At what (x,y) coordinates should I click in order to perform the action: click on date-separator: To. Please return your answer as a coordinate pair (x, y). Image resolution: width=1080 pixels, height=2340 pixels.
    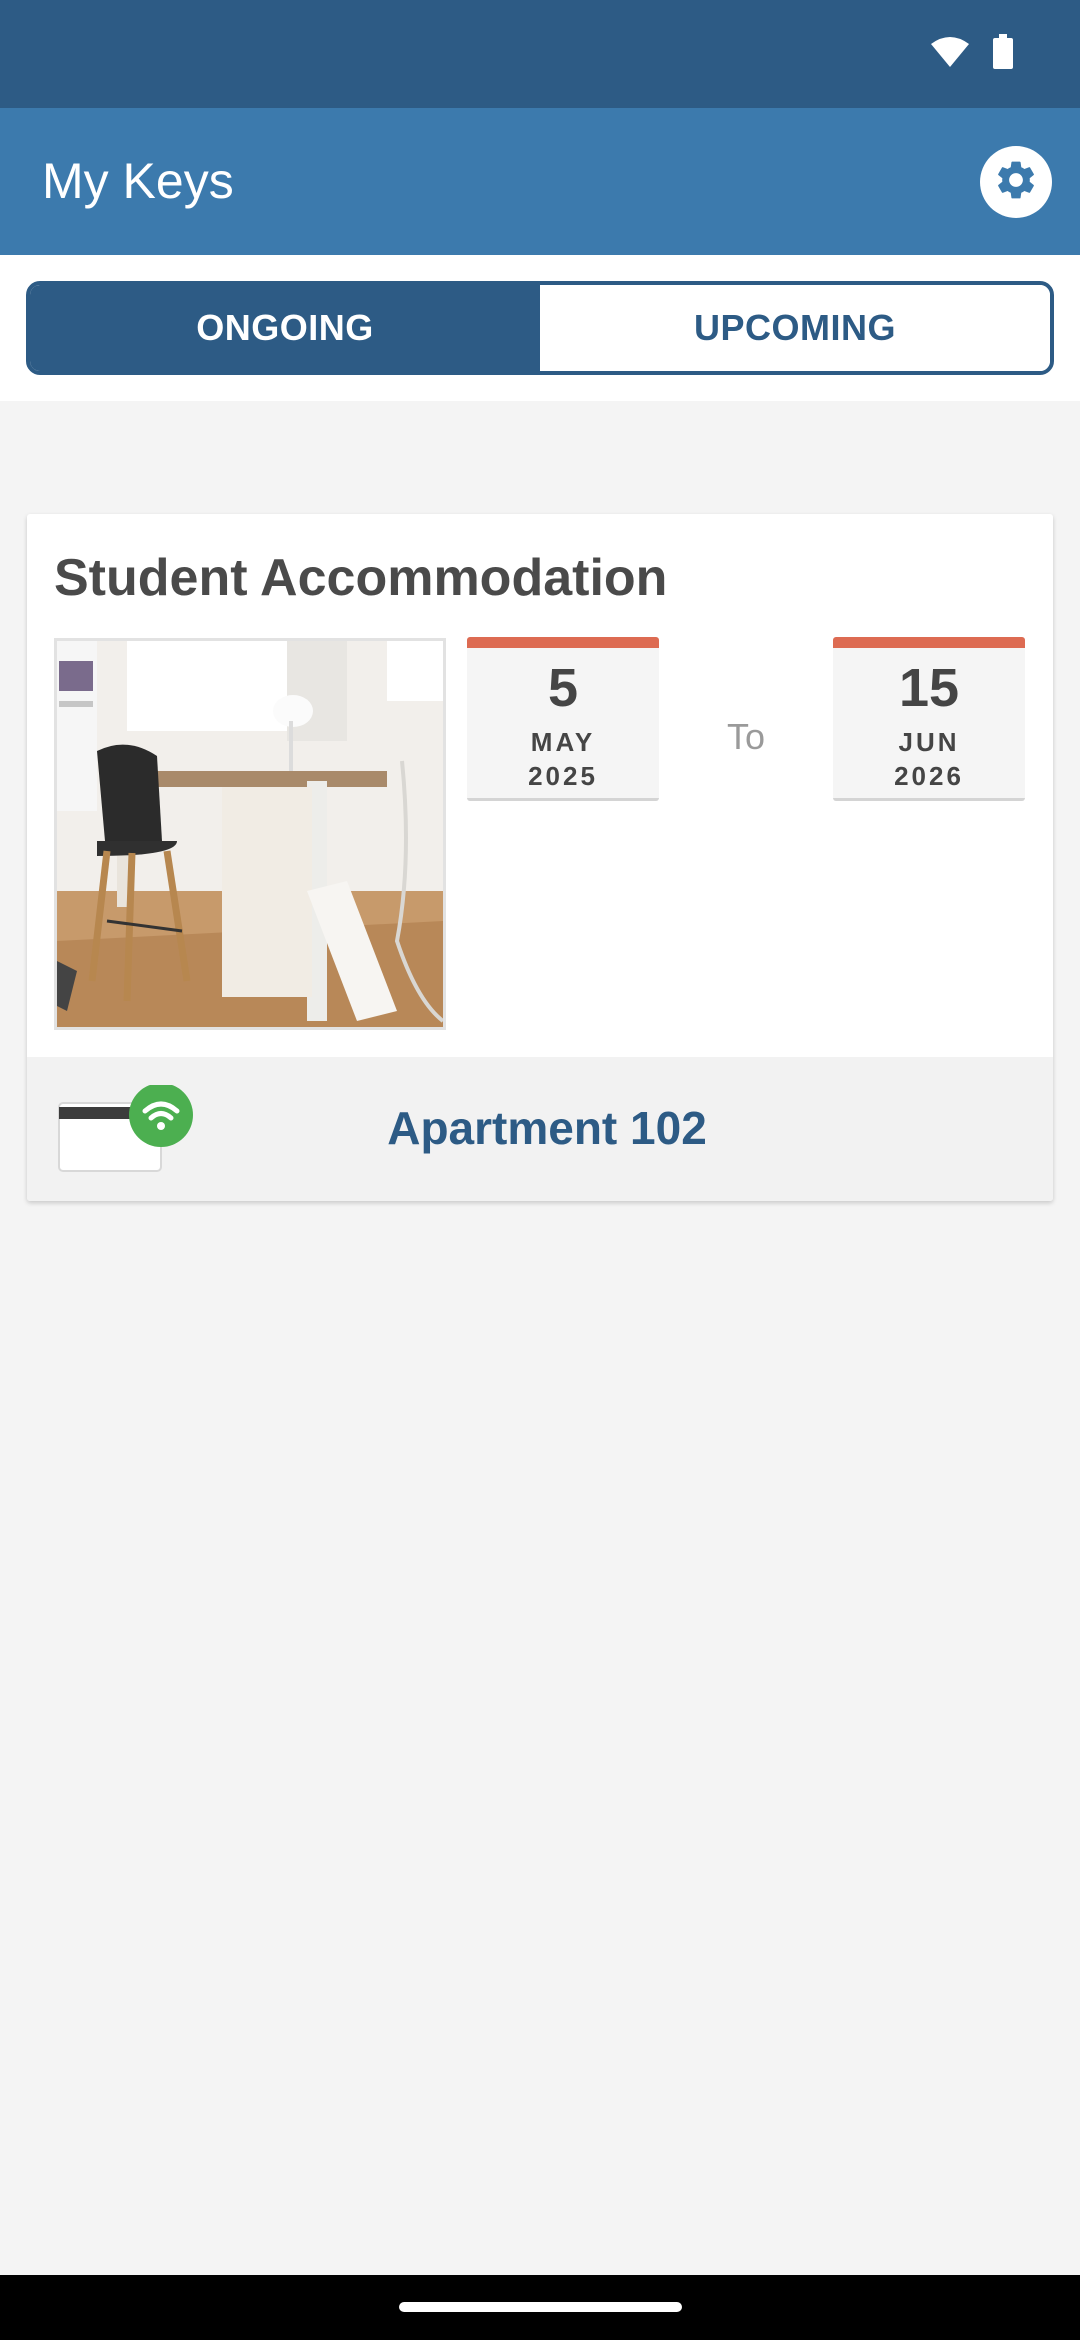
    Looking at the image, I should click on (746, 736).